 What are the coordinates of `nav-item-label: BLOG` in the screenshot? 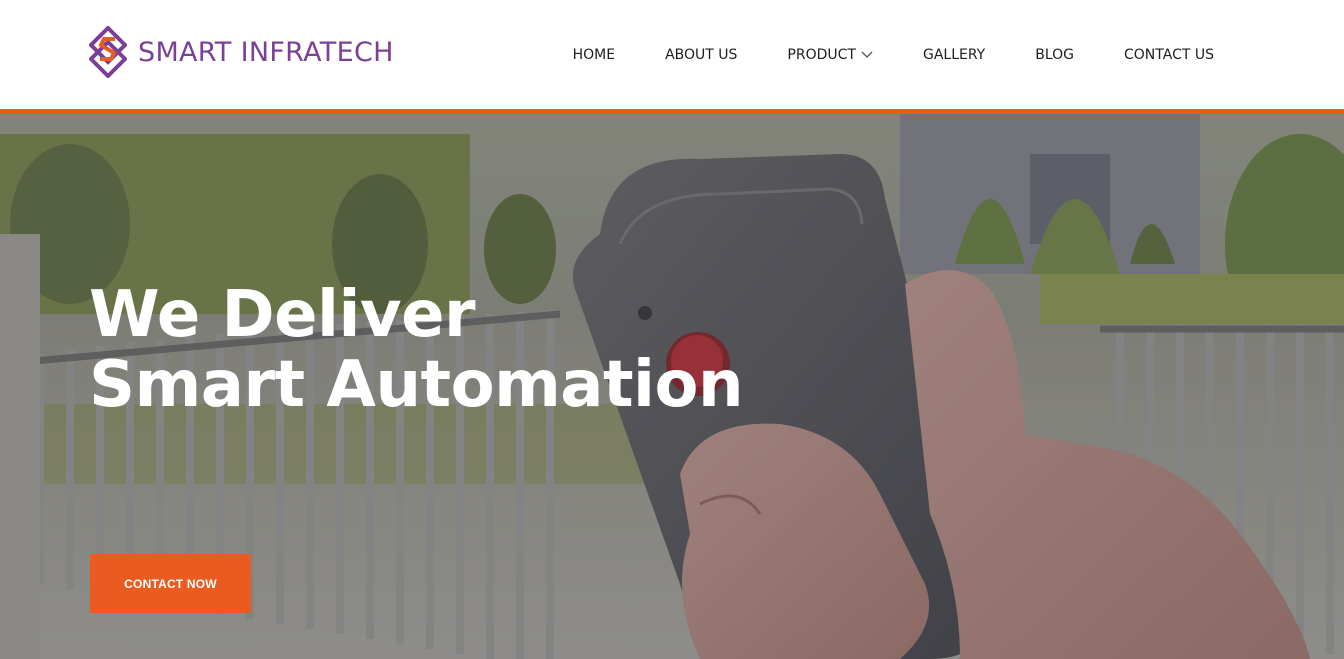 It's located at (1055, 54).